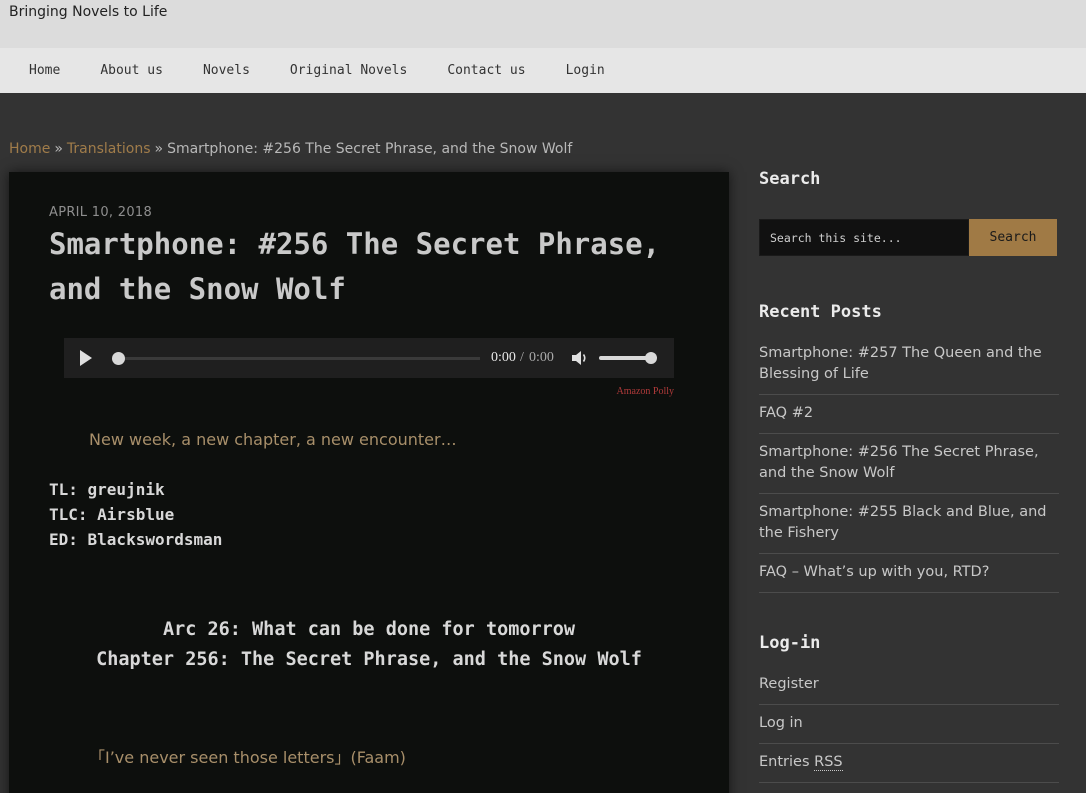 The image size is (1086, 793). I want to click on nav-item-contact-us: Contact us, so click(486, 70).